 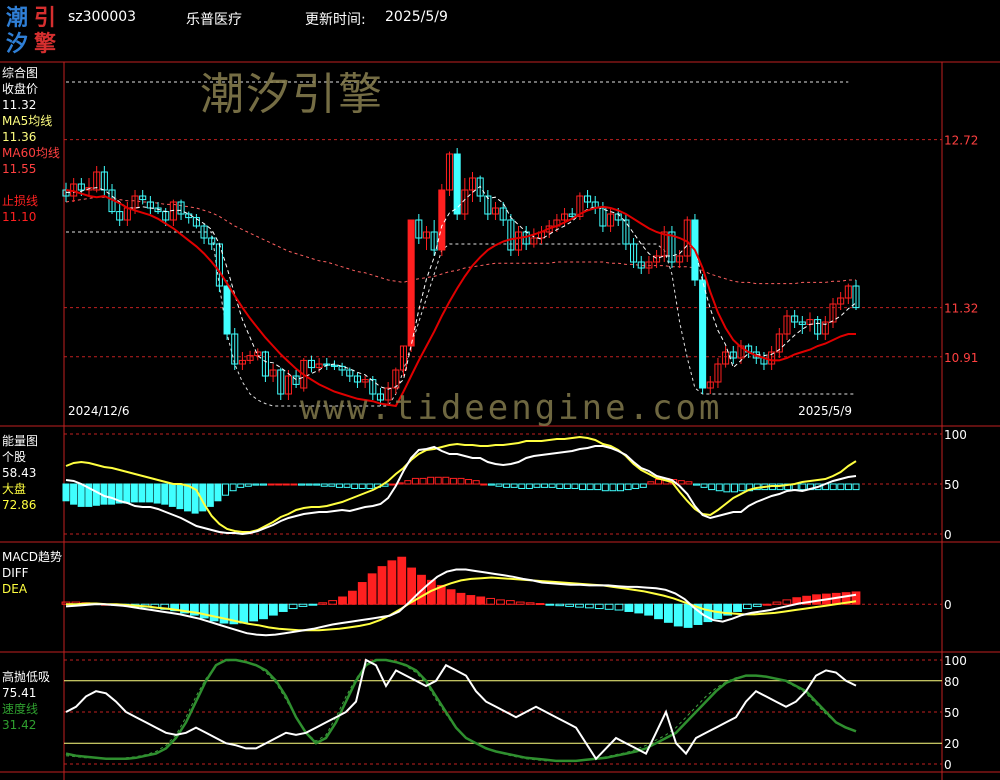 What do you see at coordinates (19, 105) in the screenshot?
I see `panel-label: 11.32` at bounding box center [19, 105].